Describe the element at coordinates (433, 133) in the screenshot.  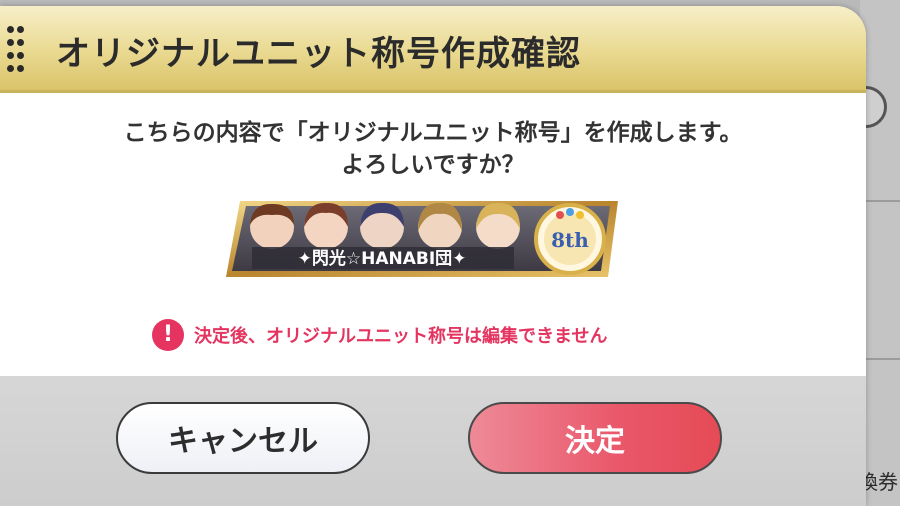
I see `confirm-message-line-1: こちらの内容で「オリジナルユニット称号」を作成します。` at that location.